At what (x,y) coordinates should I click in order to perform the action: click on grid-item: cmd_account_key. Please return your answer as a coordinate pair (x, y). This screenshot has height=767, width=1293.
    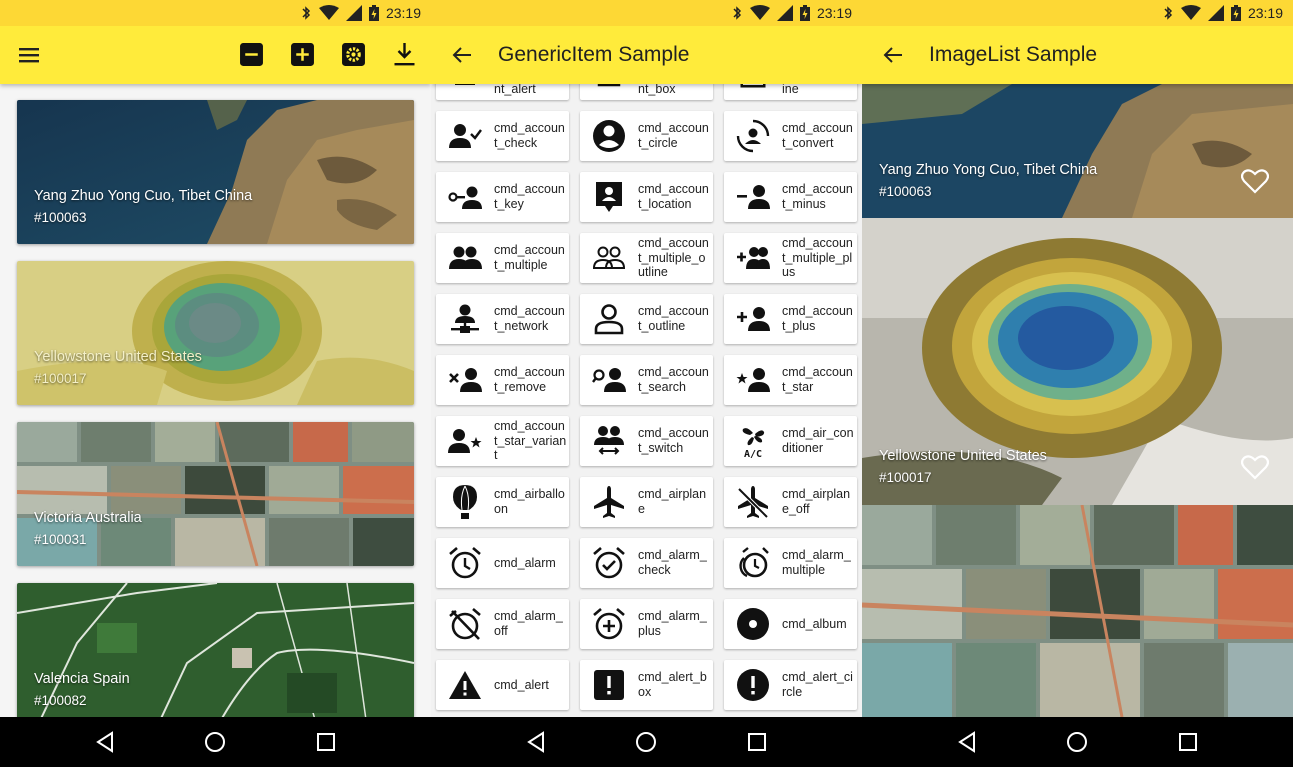
    Looking at the image, I should click on (502, 197).